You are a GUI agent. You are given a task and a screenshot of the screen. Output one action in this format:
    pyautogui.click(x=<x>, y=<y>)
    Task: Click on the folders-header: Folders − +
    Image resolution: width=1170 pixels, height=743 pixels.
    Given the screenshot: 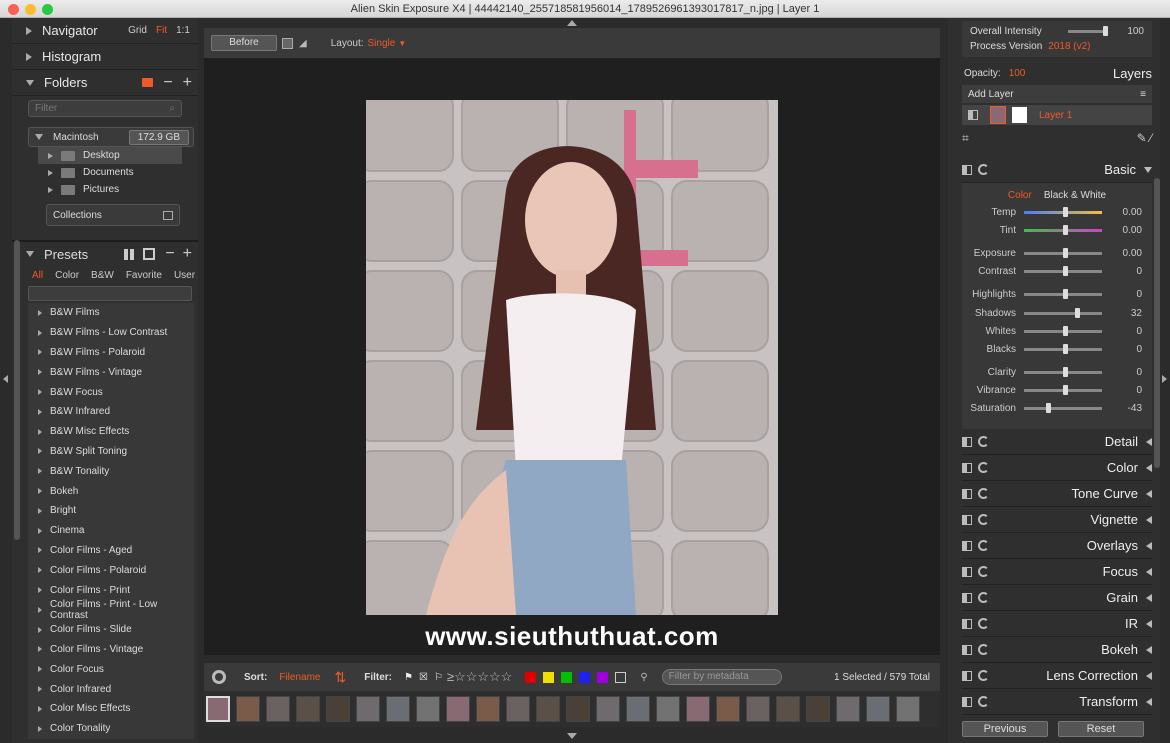 What is the action you would take?
    pyautogui.click(x=105, y=83)
    